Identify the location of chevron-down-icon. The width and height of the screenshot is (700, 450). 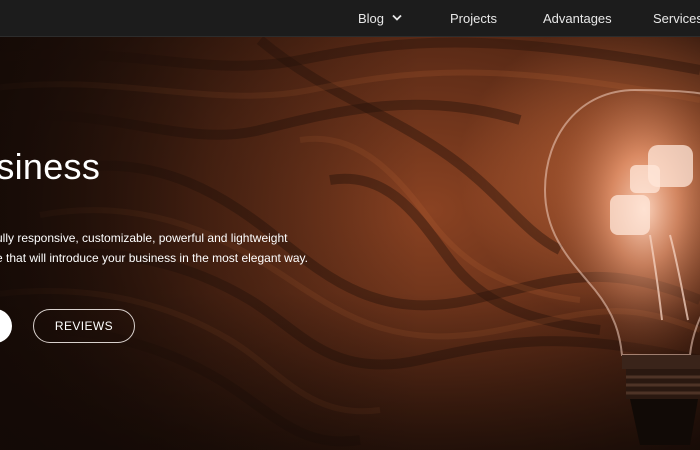
(397, 17).